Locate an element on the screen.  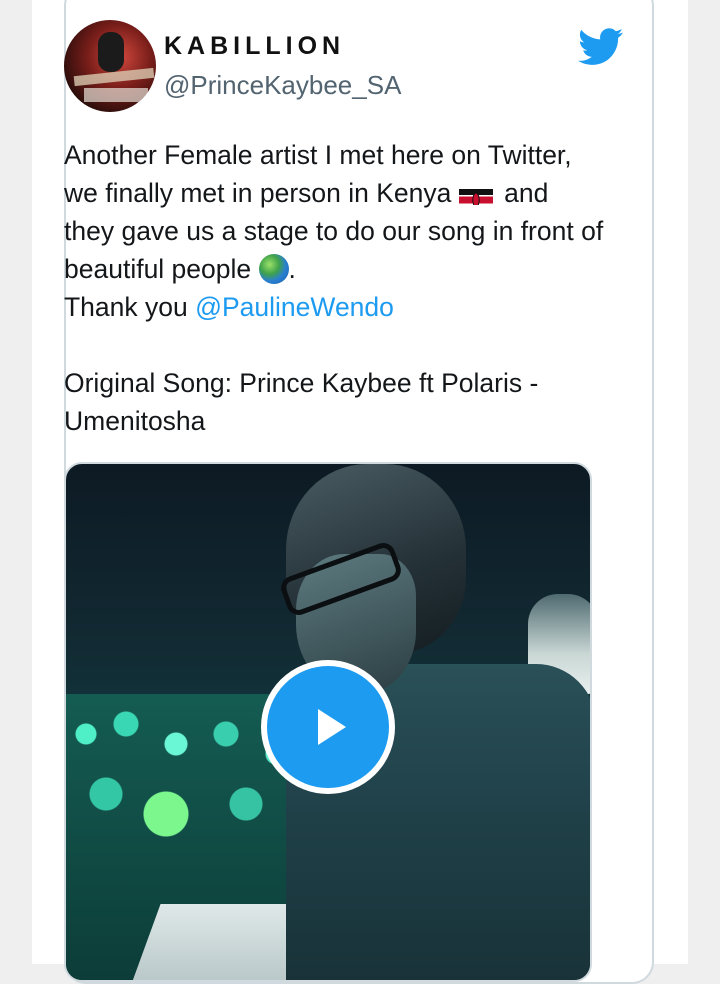
user-handle: @PrinceKaybee_SA is located at coordinates (282, 85).